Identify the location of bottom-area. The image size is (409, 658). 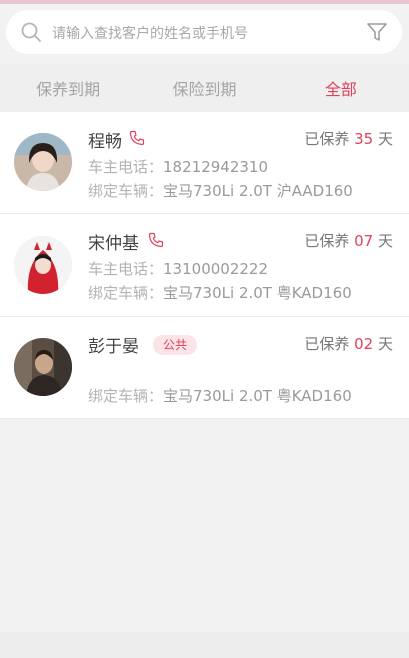
(204, 645).